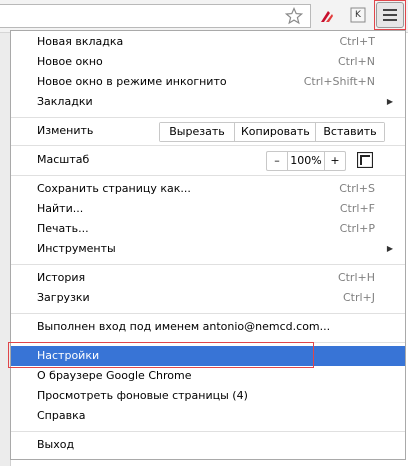 This screenshot has height=466, width=408. Describe the element at coordinates (197, 132) in the screenshot. I see `cut-button: Вырезать` at that location.